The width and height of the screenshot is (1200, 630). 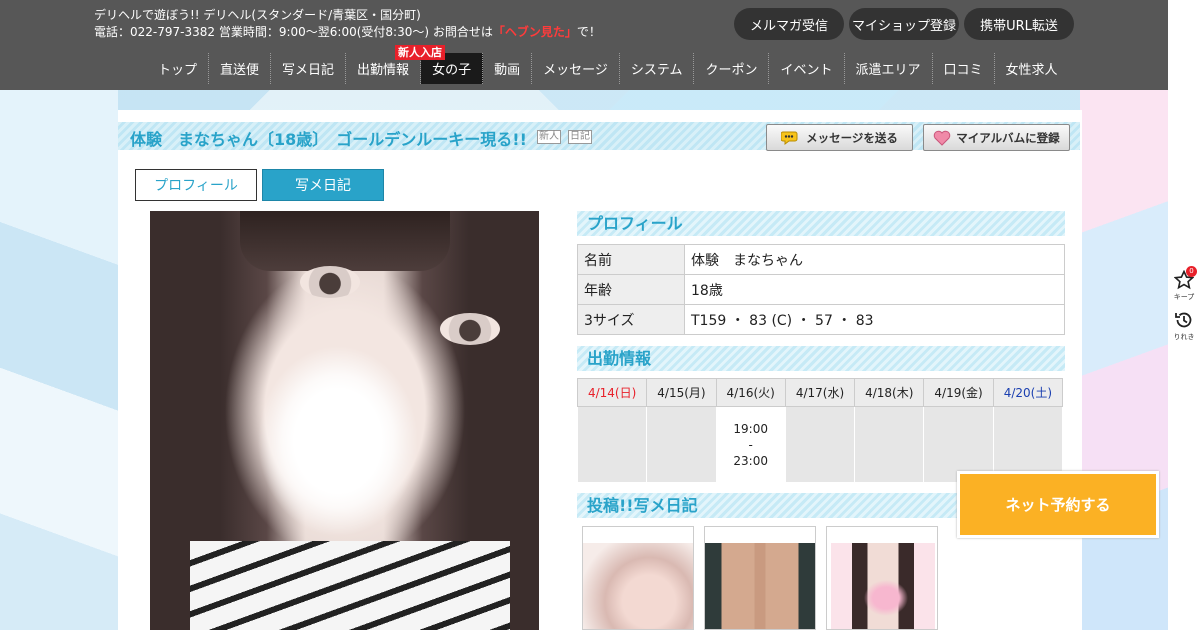 I want to click on page-title: 体験 まなちゃん〔18歳〕 ゴールデンルーキー現る!!, so click(x=328, y=139).